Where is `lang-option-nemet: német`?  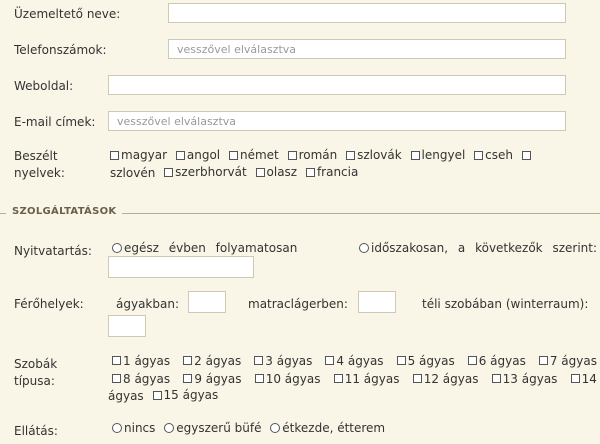 lang-option-nemet: német is located at coordinates (253, 155).